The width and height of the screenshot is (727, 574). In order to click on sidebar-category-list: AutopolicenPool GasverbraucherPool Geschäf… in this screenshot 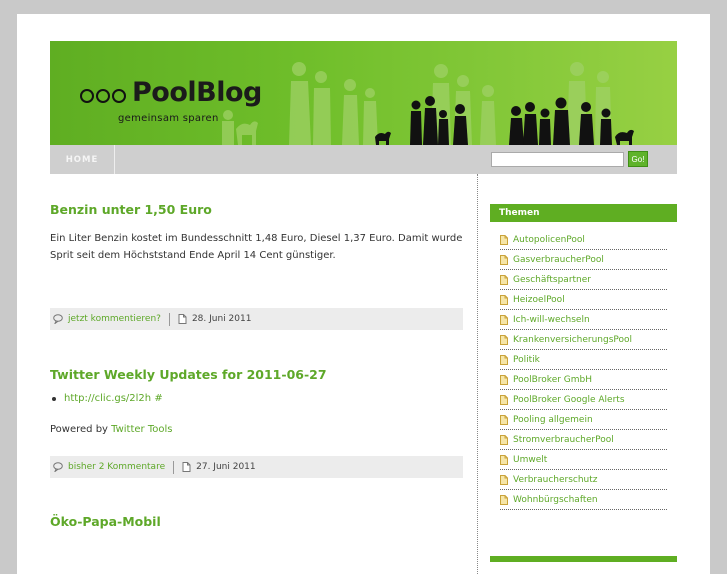, I will do `click(583, 370)`.